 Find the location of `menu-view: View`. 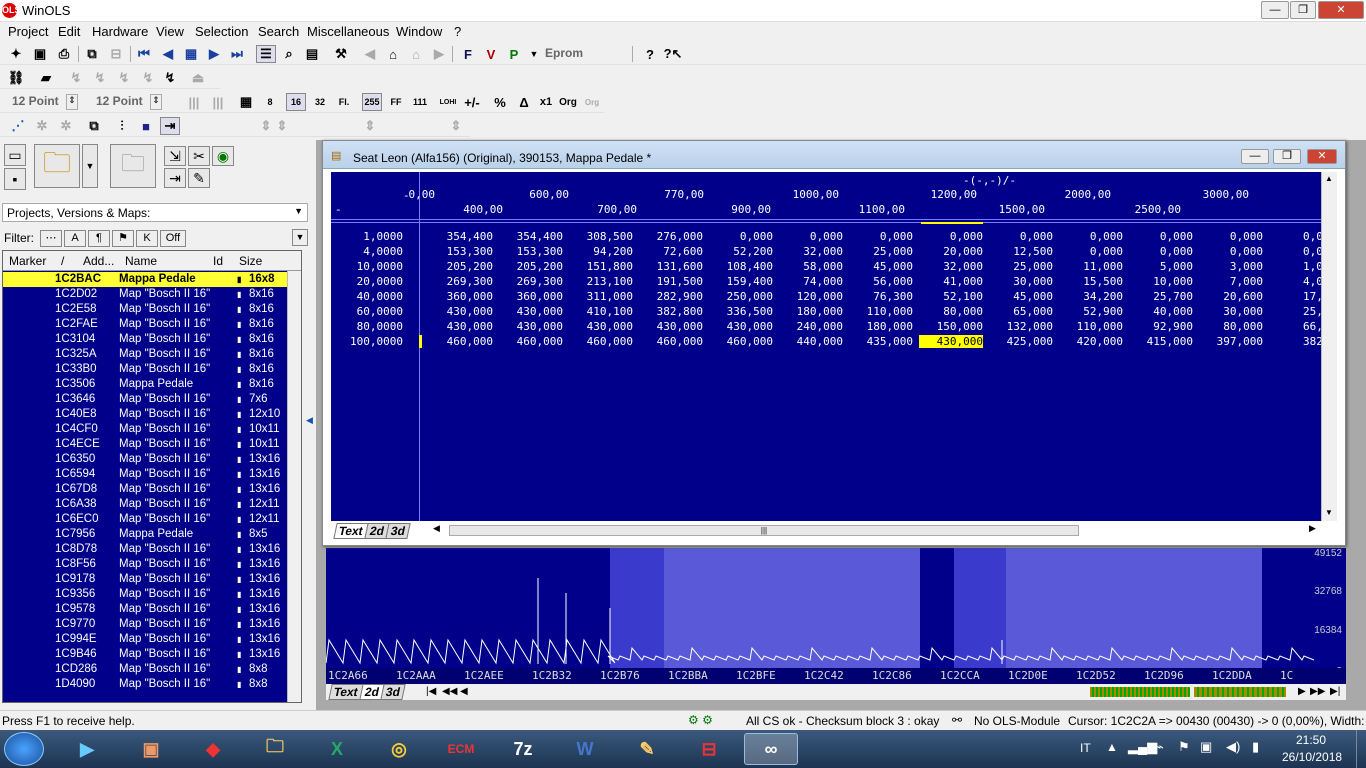

menu-view: View is located at coordinates (170, 31).